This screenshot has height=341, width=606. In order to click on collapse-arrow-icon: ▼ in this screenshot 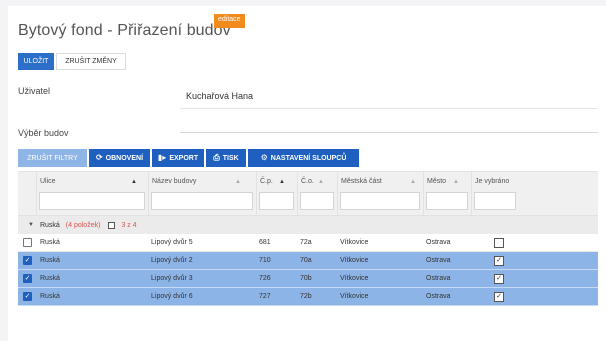, I will do `click(31, 225)`.